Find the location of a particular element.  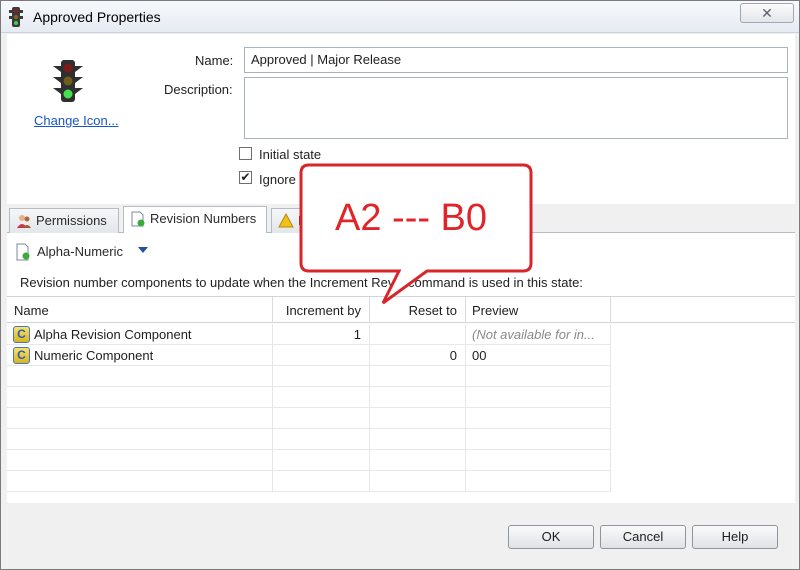

cancel-button: Cancel is located at coordinates (643, 537).